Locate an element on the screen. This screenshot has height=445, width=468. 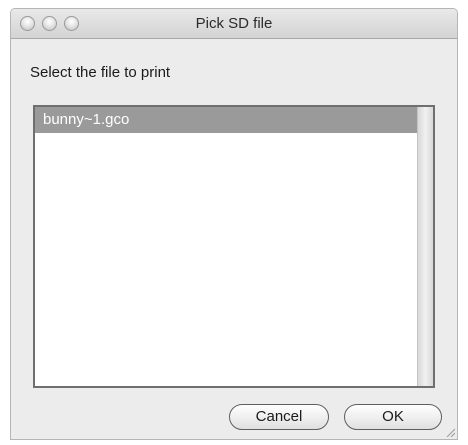
list-scrollbar is located at coordinates (425, 246).